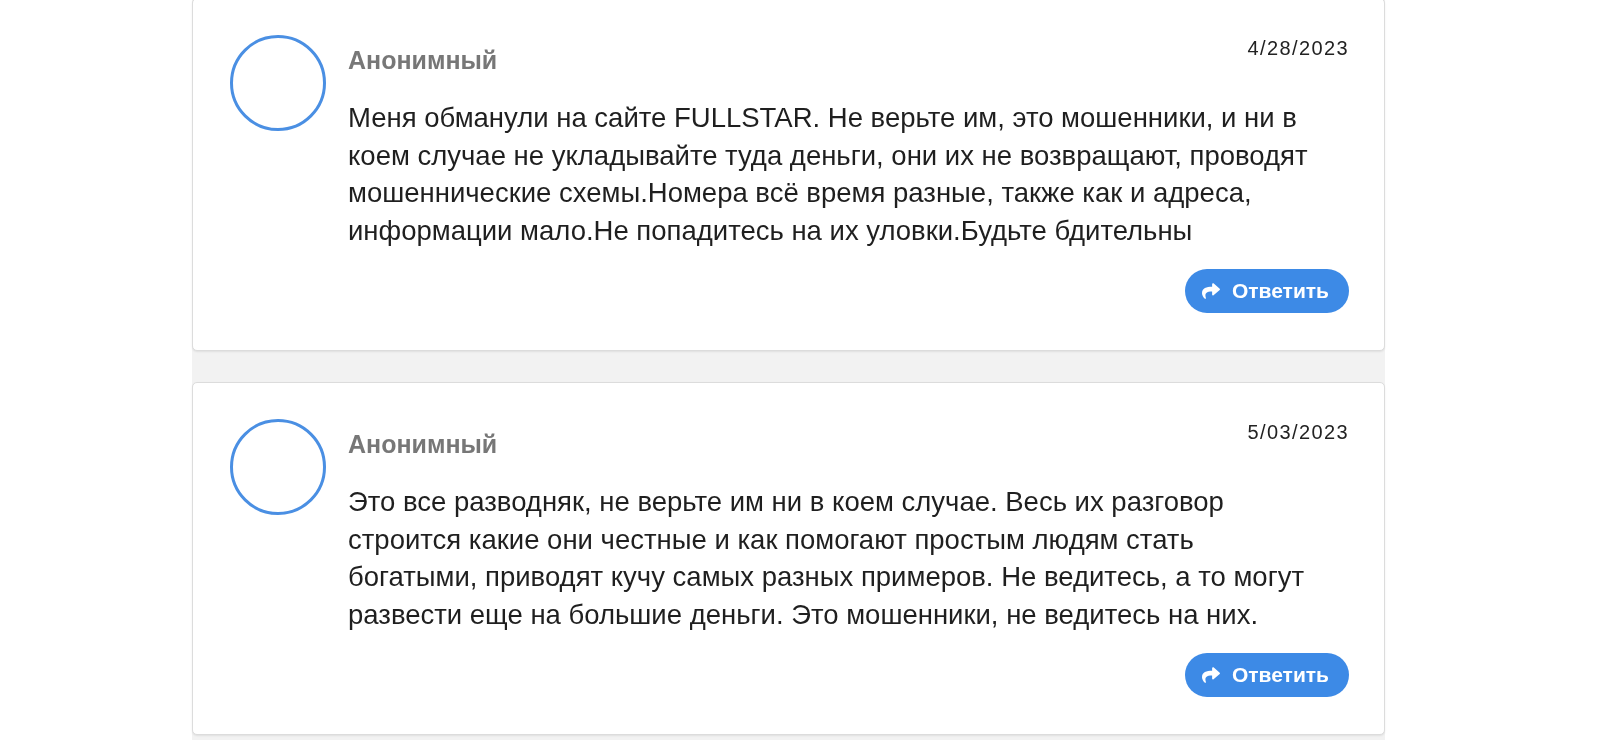  Describe the element at coordinates (826, 558) in the screenshot. I see `review-text: Это все разводняк, не верьте им ни в коем случае. Весь их разговор строится какие они честные и как помогают простым людям стать богатыми, приводят кучу самых разных примеров. Не ведитесь, а то могут развести еще на большие деньги. Это мошенники, не ведитесь на них.` at that location.